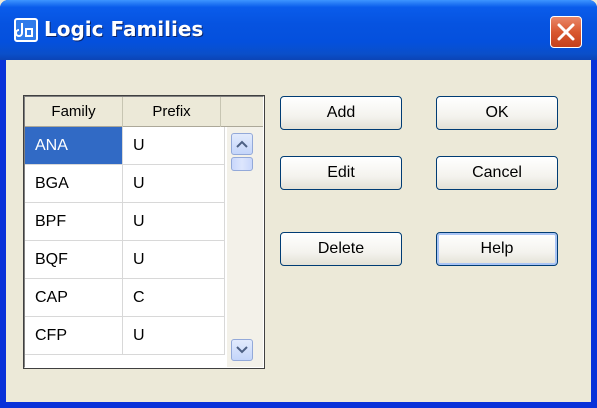 Image resolution: width=597 pixels, height=408 pixels. What do you see at coordinates (124, 29) in the screenshot?
I see `window-title: Logic Families` at bounding box center [124, 29].